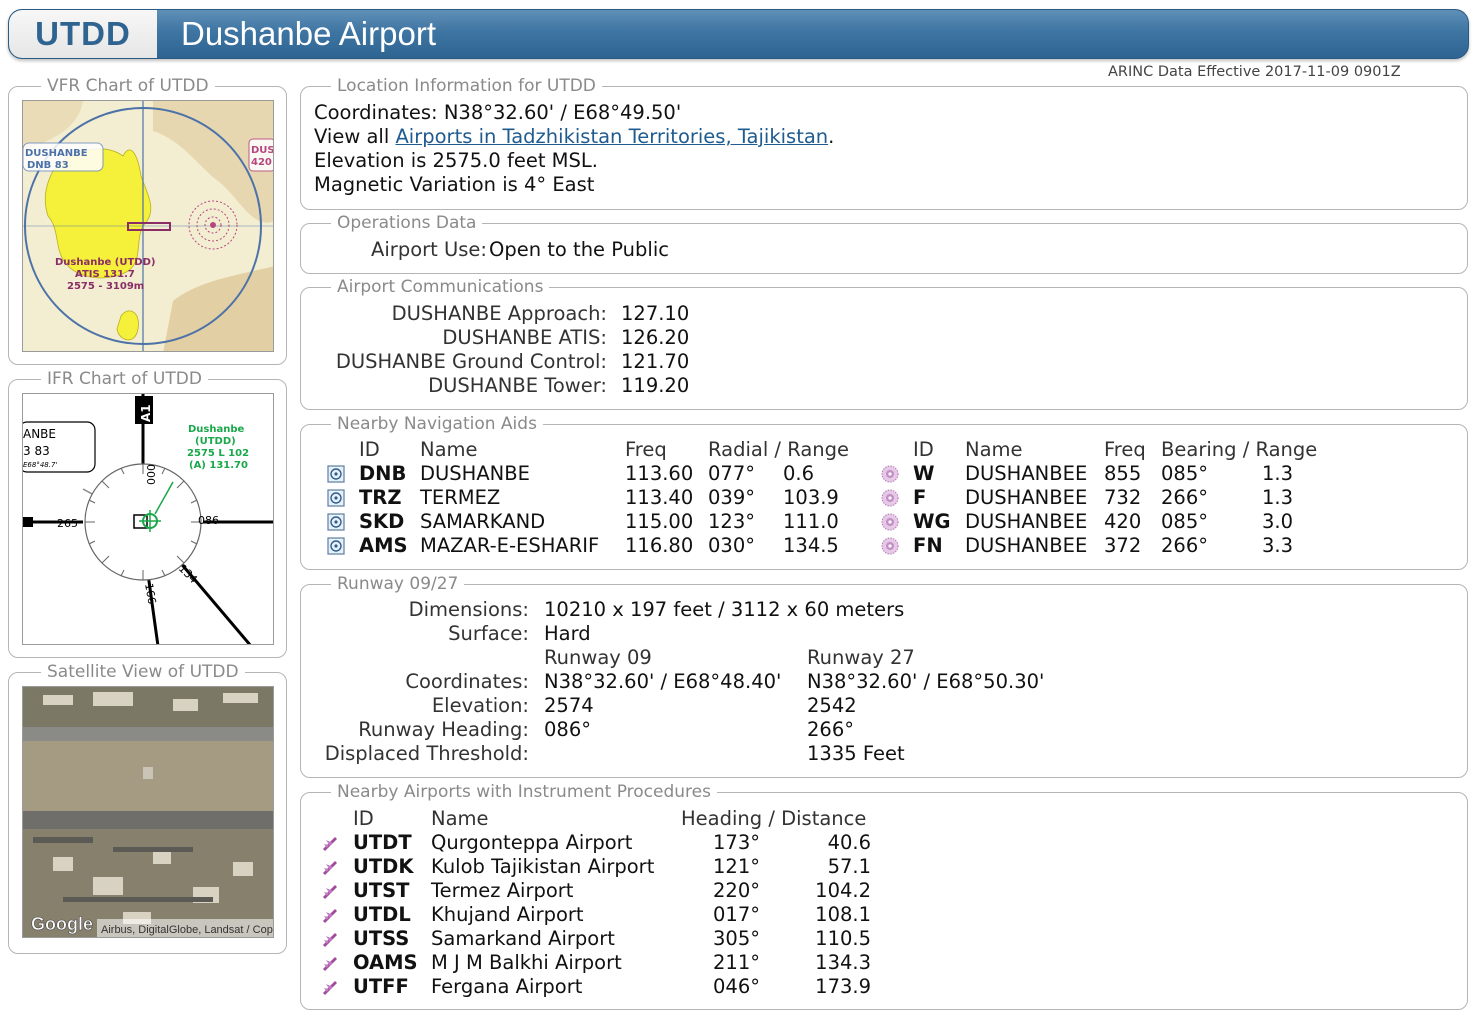 The height and width of the screenshot is (1018, 1477). What do you see at coordinates (383, 866) in the screenshot?
I see `nearby-airport-id: UTDK` at bounding box center [383, 866].